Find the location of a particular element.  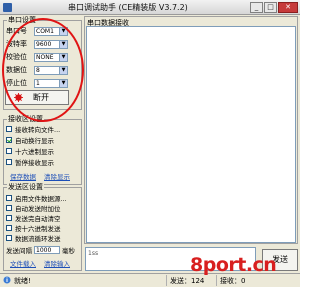

clear-input-link: 清除输入 is located at coordinates (57, 263).